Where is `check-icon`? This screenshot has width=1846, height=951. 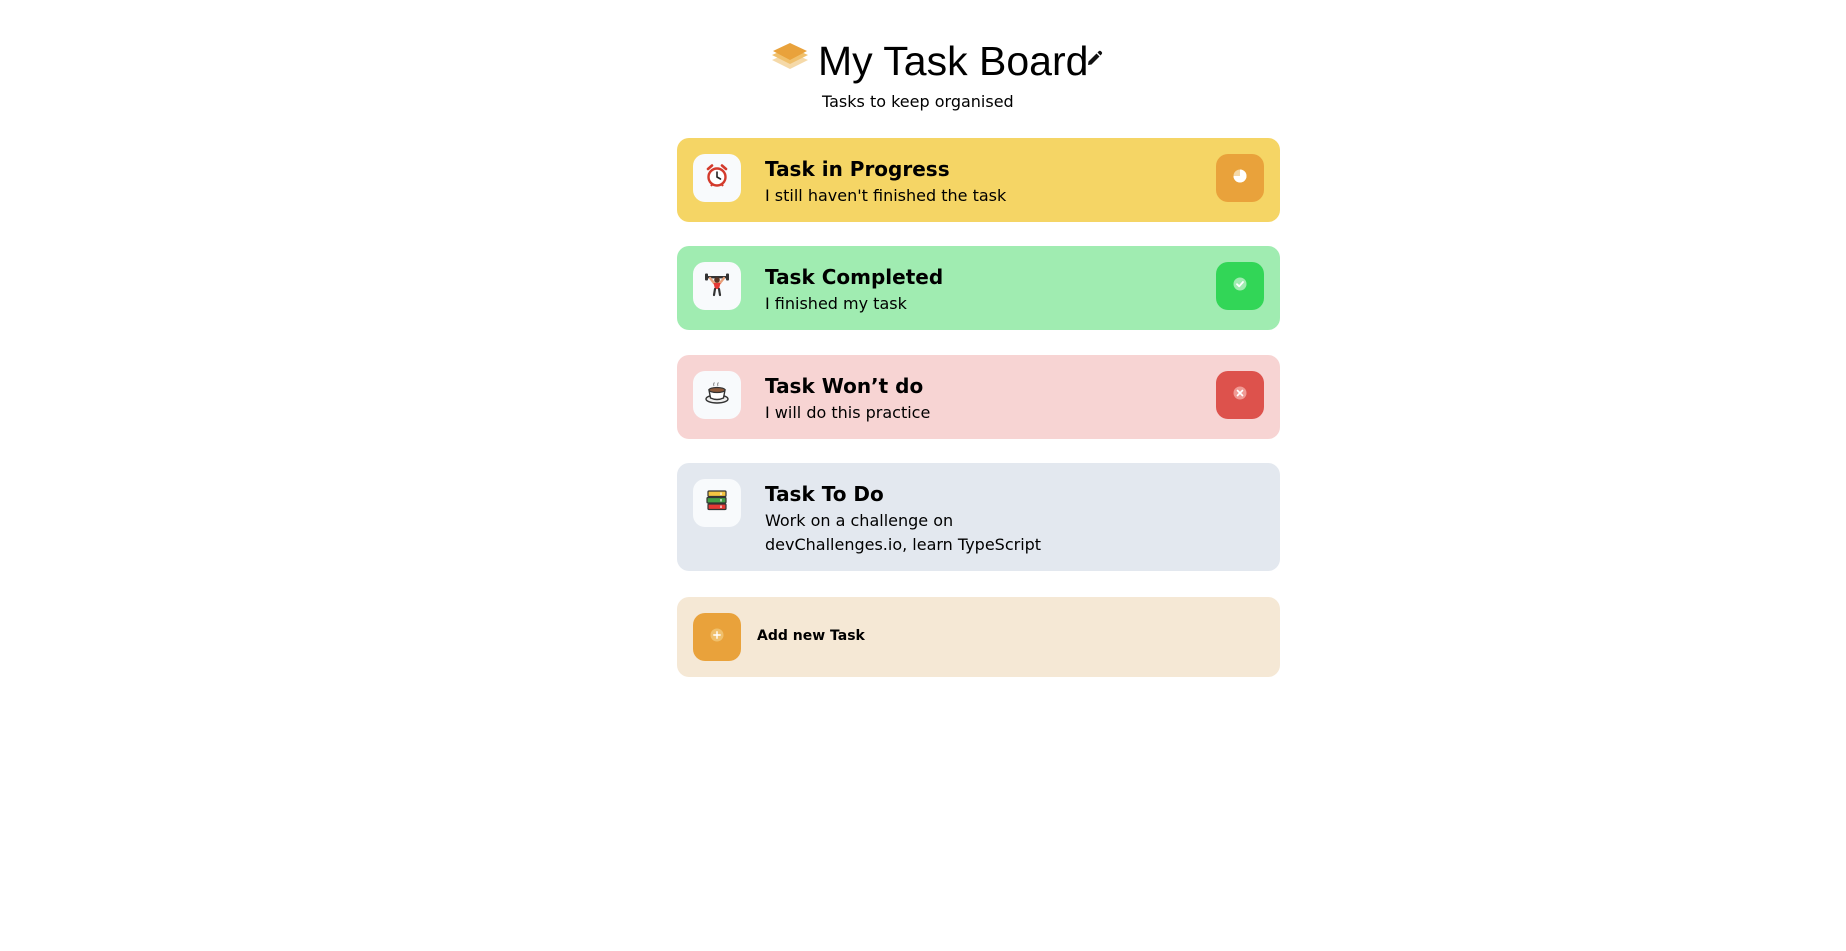 check-icon is located at coordinates (1240, 286).